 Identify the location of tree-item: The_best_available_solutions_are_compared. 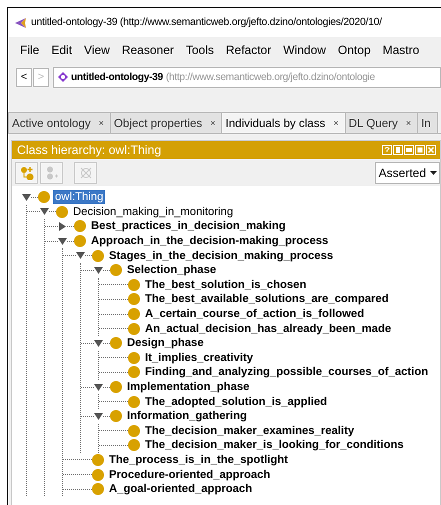
(267, 299).